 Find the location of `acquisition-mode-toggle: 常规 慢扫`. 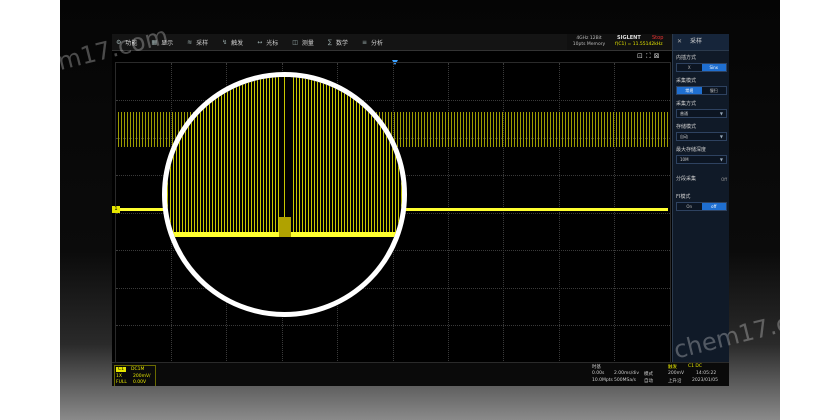

acquisition-mode-toggle: 常规 慢扫 is located at coordinates (701, 90).